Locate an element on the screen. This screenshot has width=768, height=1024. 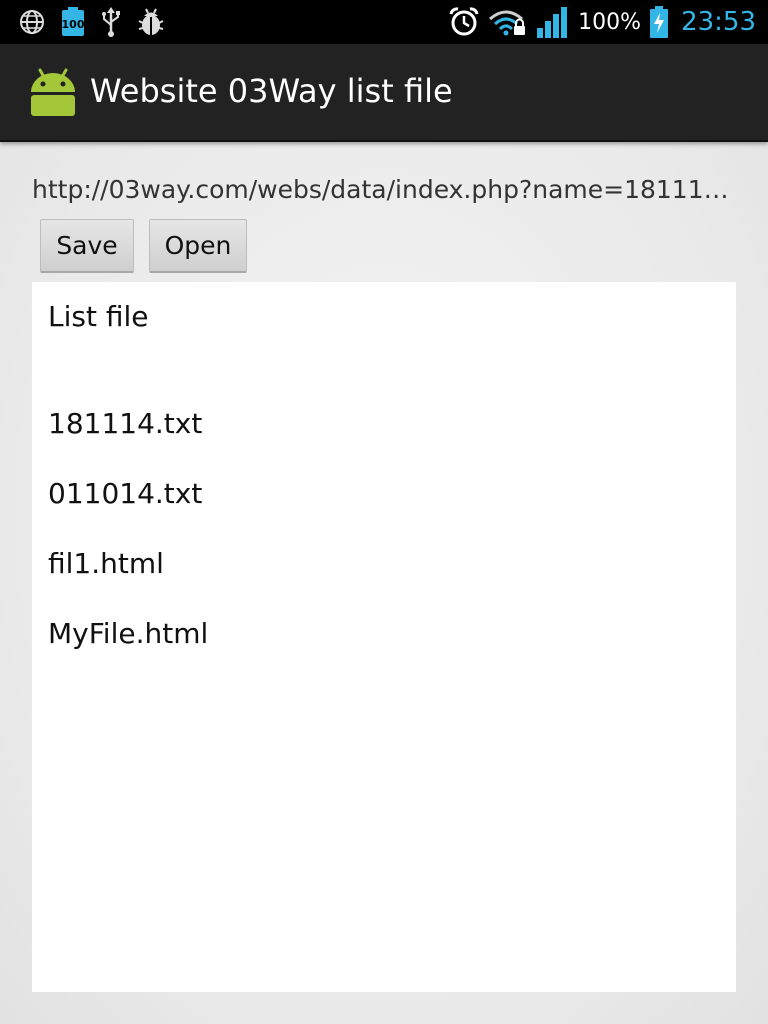
app-title: Website 03Way list file is located at coordinates (271, 91).